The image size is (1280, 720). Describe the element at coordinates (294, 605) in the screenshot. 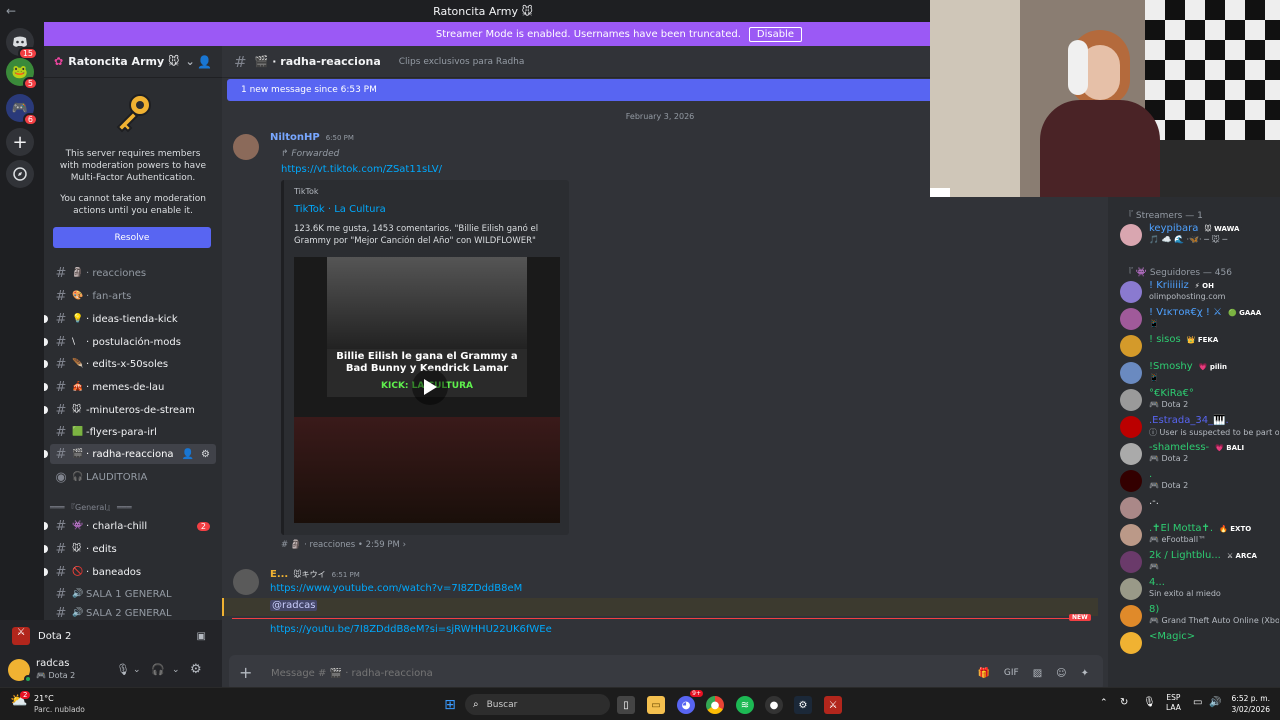

I see `user-mention: @radcas` at that location.